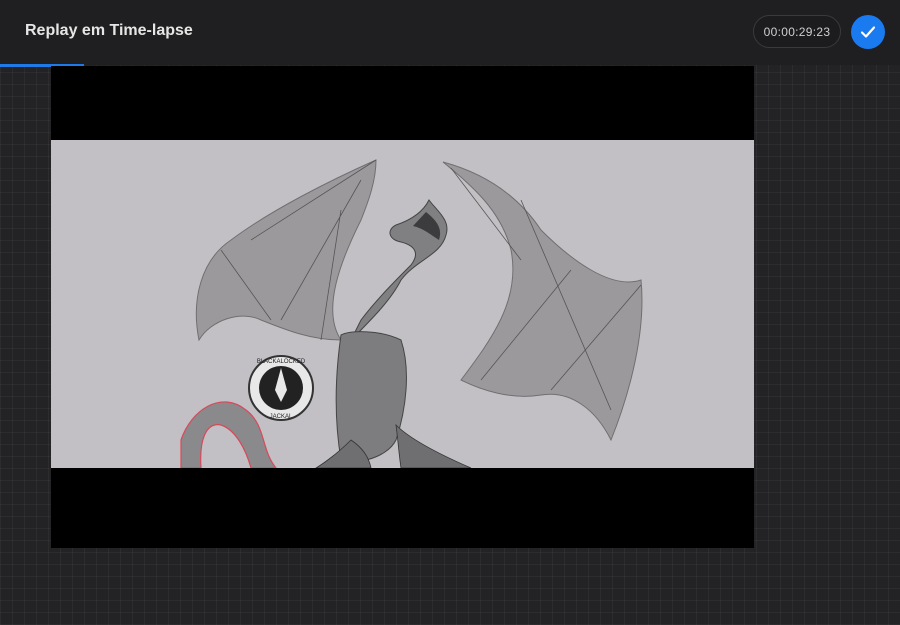  Describe the element at coordinates (281, 388) in the screenshot. I see `watermark-logo: BLACKALOCKED JACKAL` at that location.